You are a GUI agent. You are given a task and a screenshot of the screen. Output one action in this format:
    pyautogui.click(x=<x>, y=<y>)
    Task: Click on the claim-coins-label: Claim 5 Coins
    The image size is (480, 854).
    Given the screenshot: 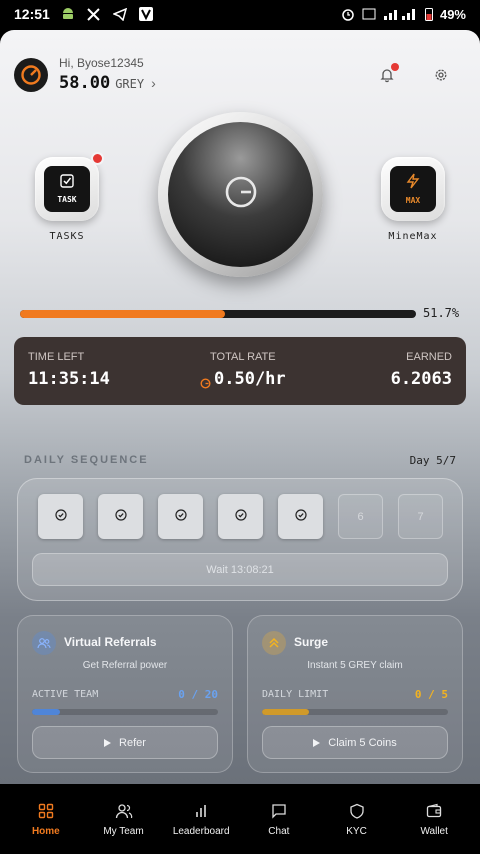 What is the action you would take?
    pyautogui.click(x=362, y=742)
    